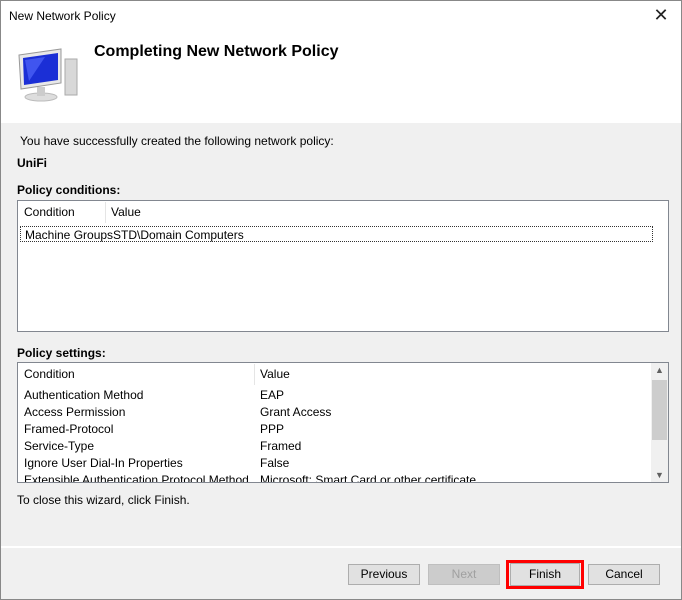 This screenshot has height=600, width=682. Describe the element at coordinates (335, 429) in the screenshot. I see `table-row: Framed-Protocol PPP` at that location.